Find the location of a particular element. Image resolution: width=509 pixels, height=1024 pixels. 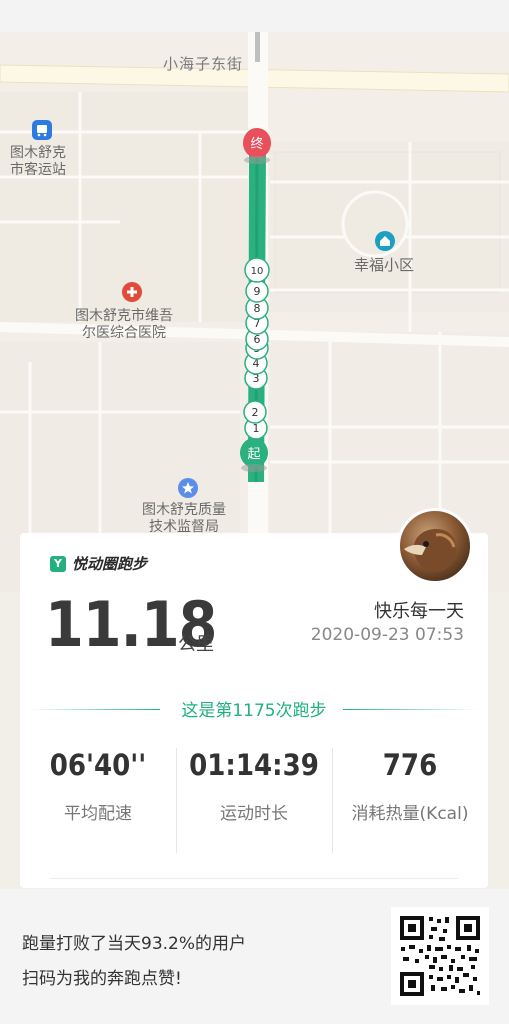

qr-code is located at coordinates (440, 956).